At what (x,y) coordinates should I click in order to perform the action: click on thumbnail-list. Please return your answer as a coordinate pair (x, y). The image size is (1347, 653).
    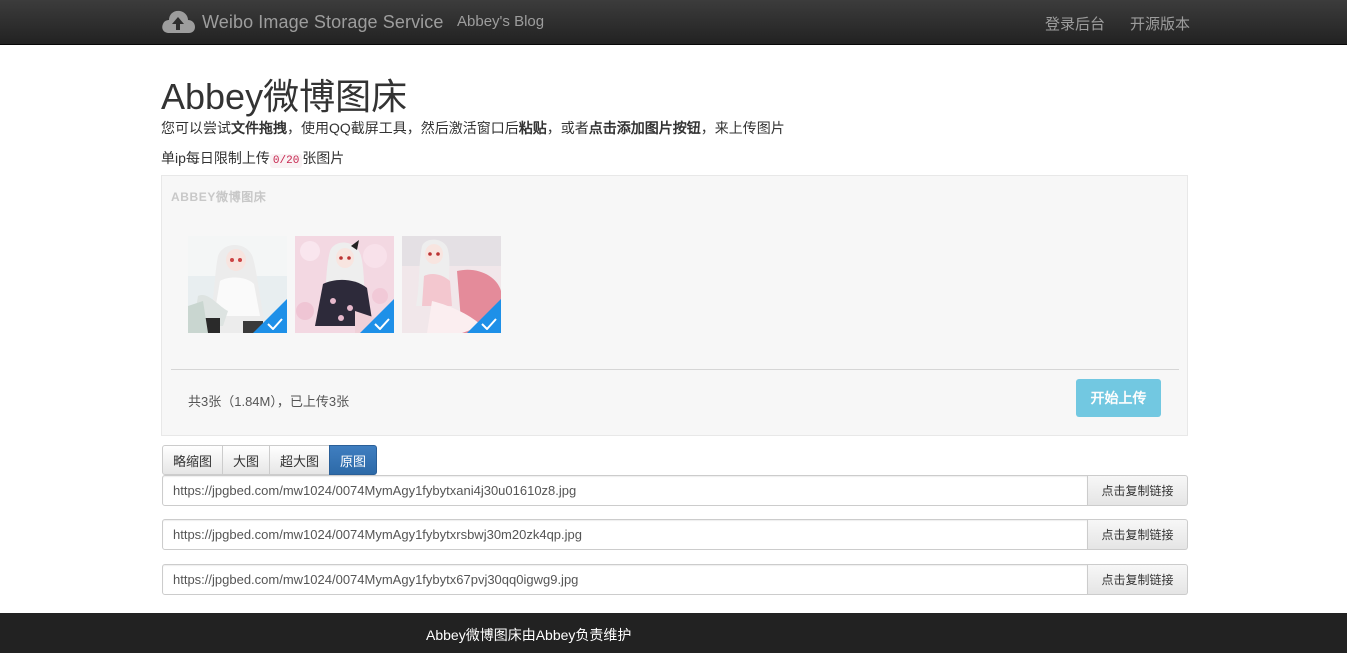
    Looking at the image, I should click on (344, 284).